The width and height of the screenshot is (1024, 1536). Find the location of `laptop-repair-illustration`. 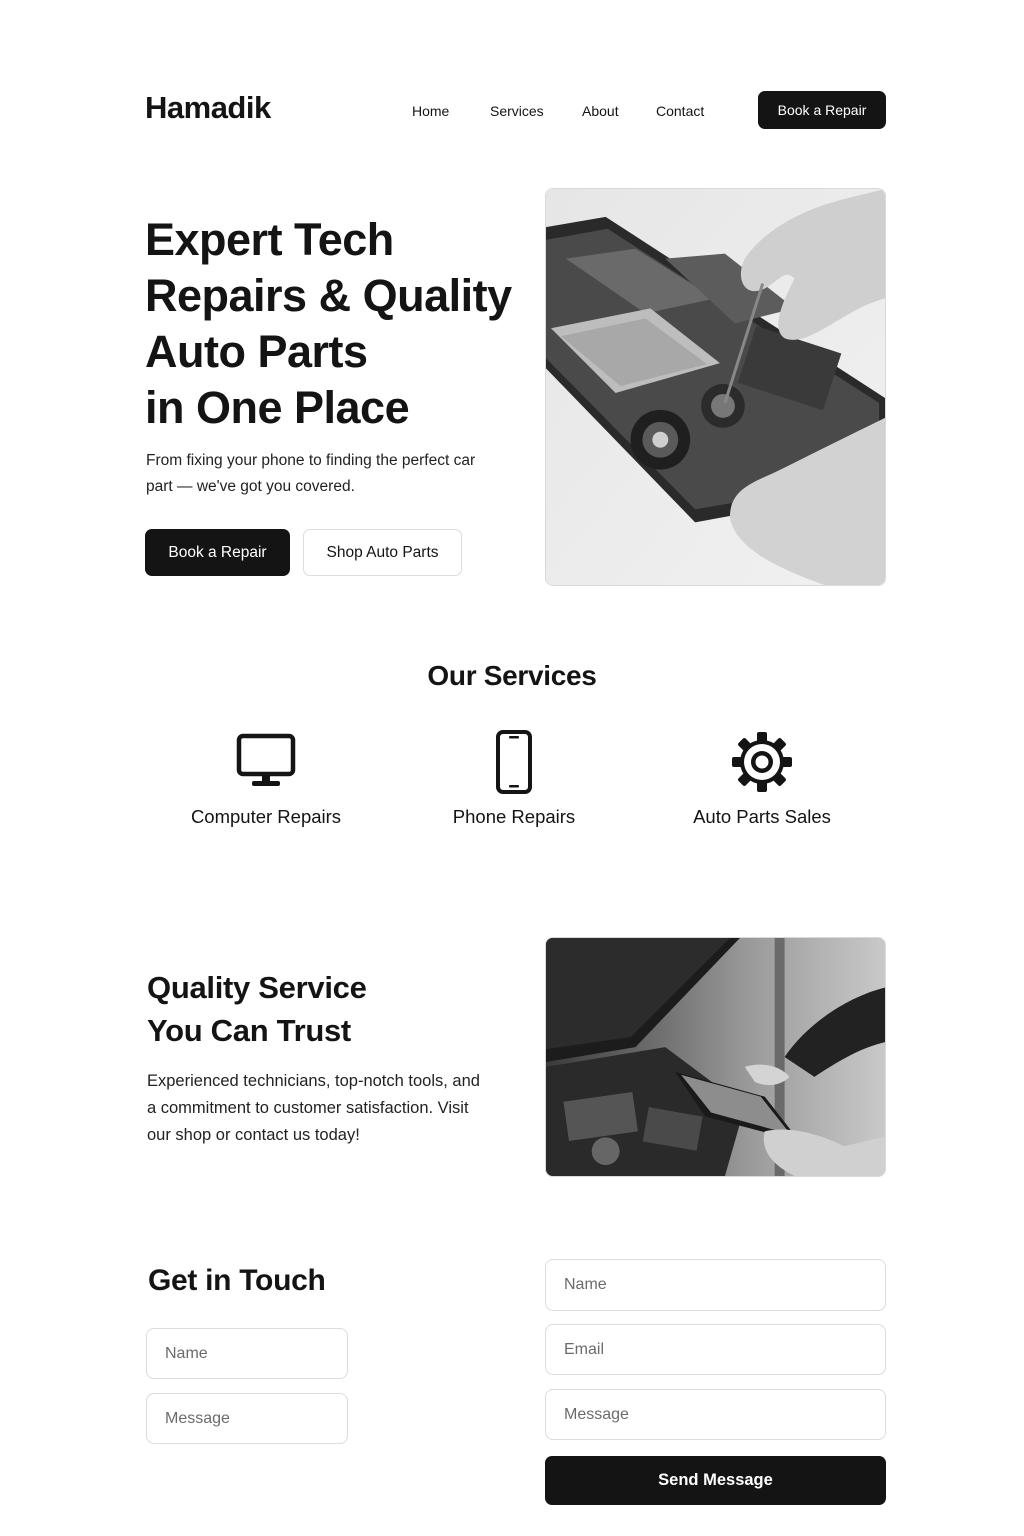

laptop-repair-illustration is located at coordinates (715, 387).